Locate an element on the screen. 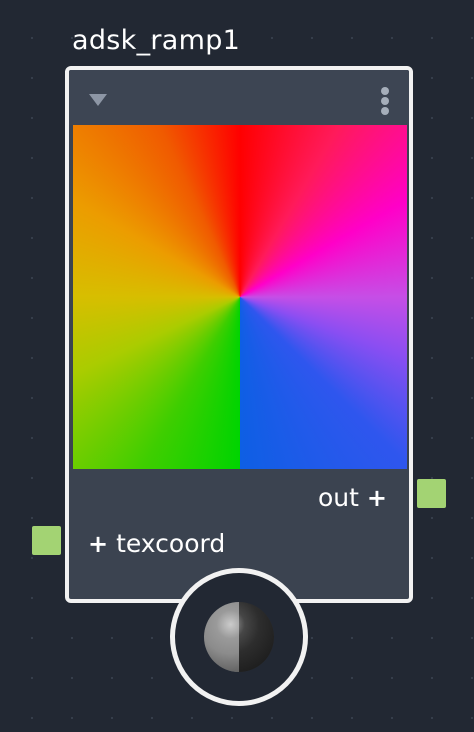  output-port-label: out is located at coordinates (338, 497).